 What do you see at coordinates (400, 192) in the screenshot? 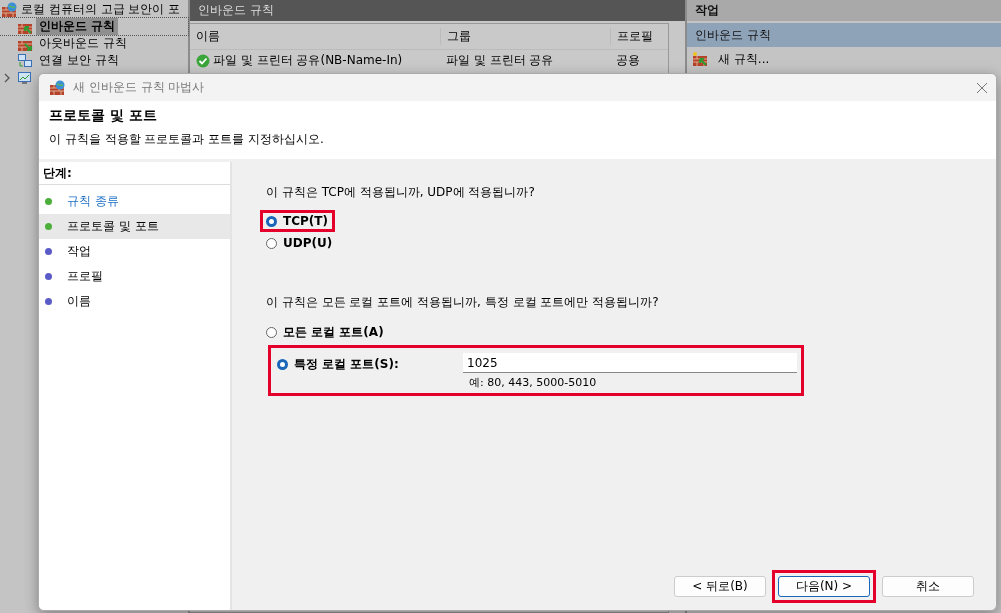
I see `question-text: 이 규칙은 TCP에 적용됩니까, UDP에 적용됩니까?` at bounding box center [400, 192].